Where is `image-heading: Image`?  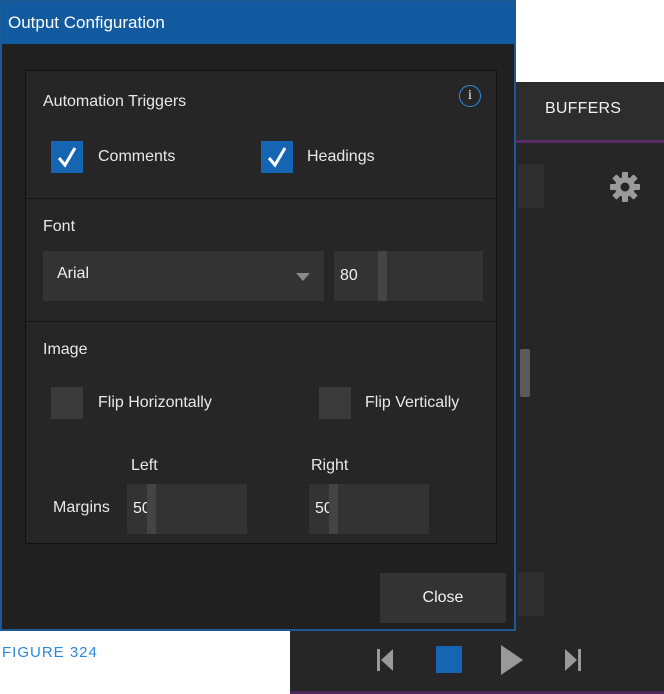 image-heading: Image is located at coordinates (65, 349).